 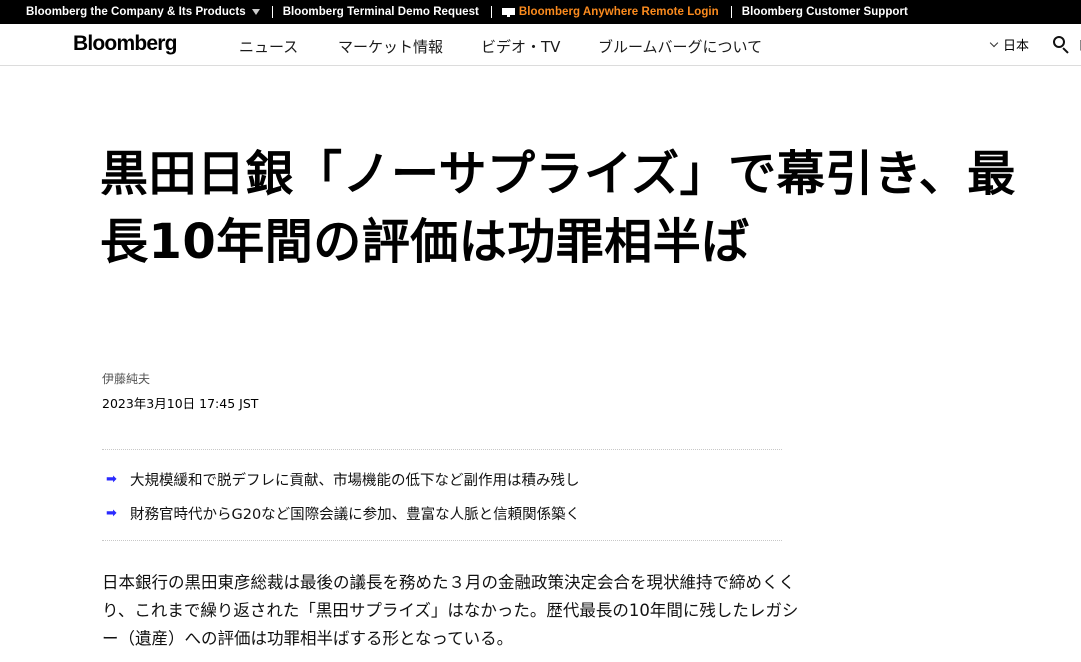 What do you see at coordinates (1078, 44) in the screenshot?
I see `nav-overflow-text: ト` at bounding box center [1078, 44].